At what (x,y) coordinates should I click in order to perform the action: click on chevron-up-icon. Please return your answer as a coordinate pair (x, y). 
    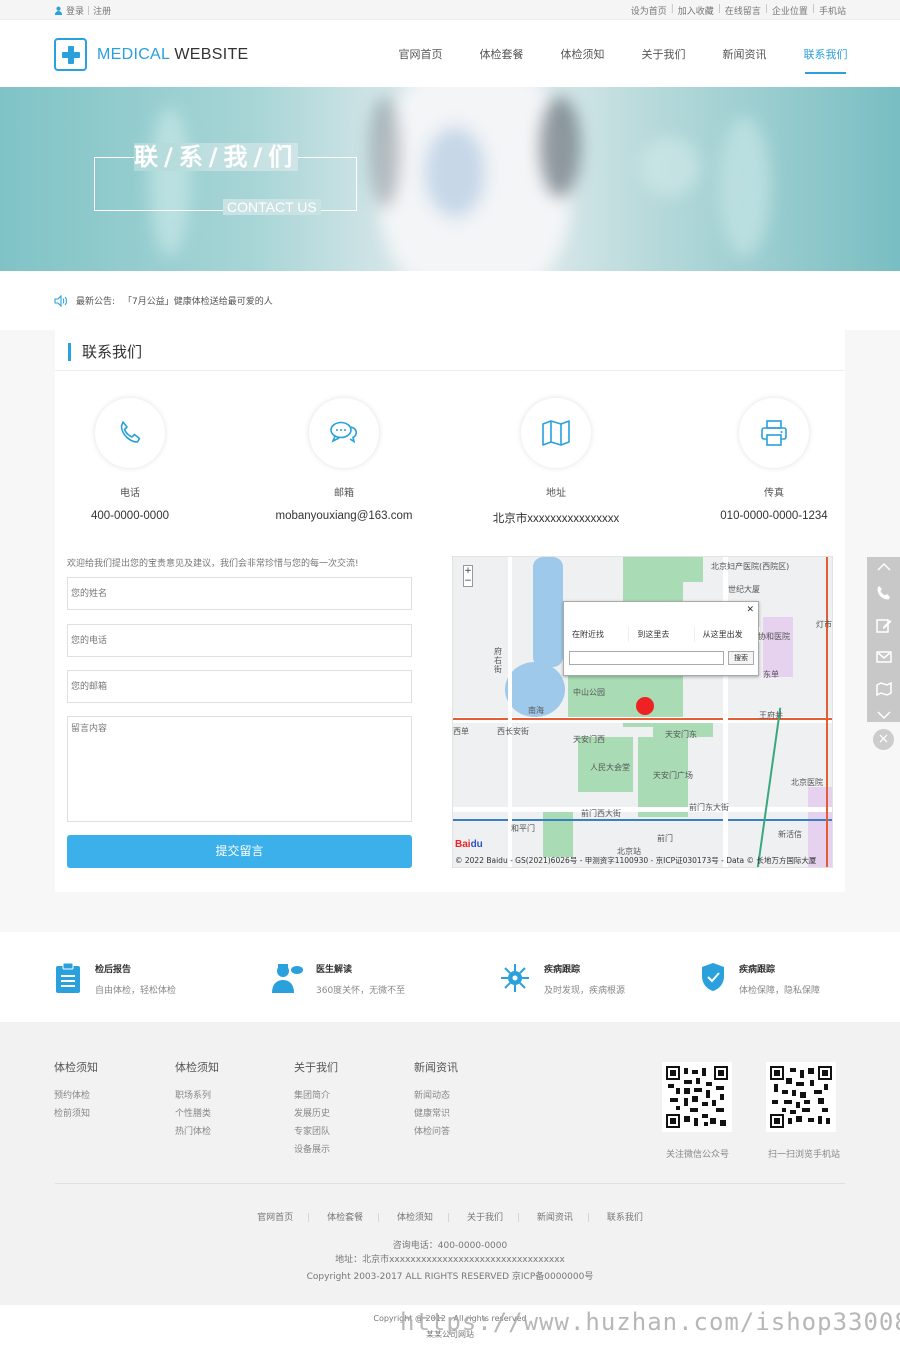
    Looking at the image, I should click on (883, 567).